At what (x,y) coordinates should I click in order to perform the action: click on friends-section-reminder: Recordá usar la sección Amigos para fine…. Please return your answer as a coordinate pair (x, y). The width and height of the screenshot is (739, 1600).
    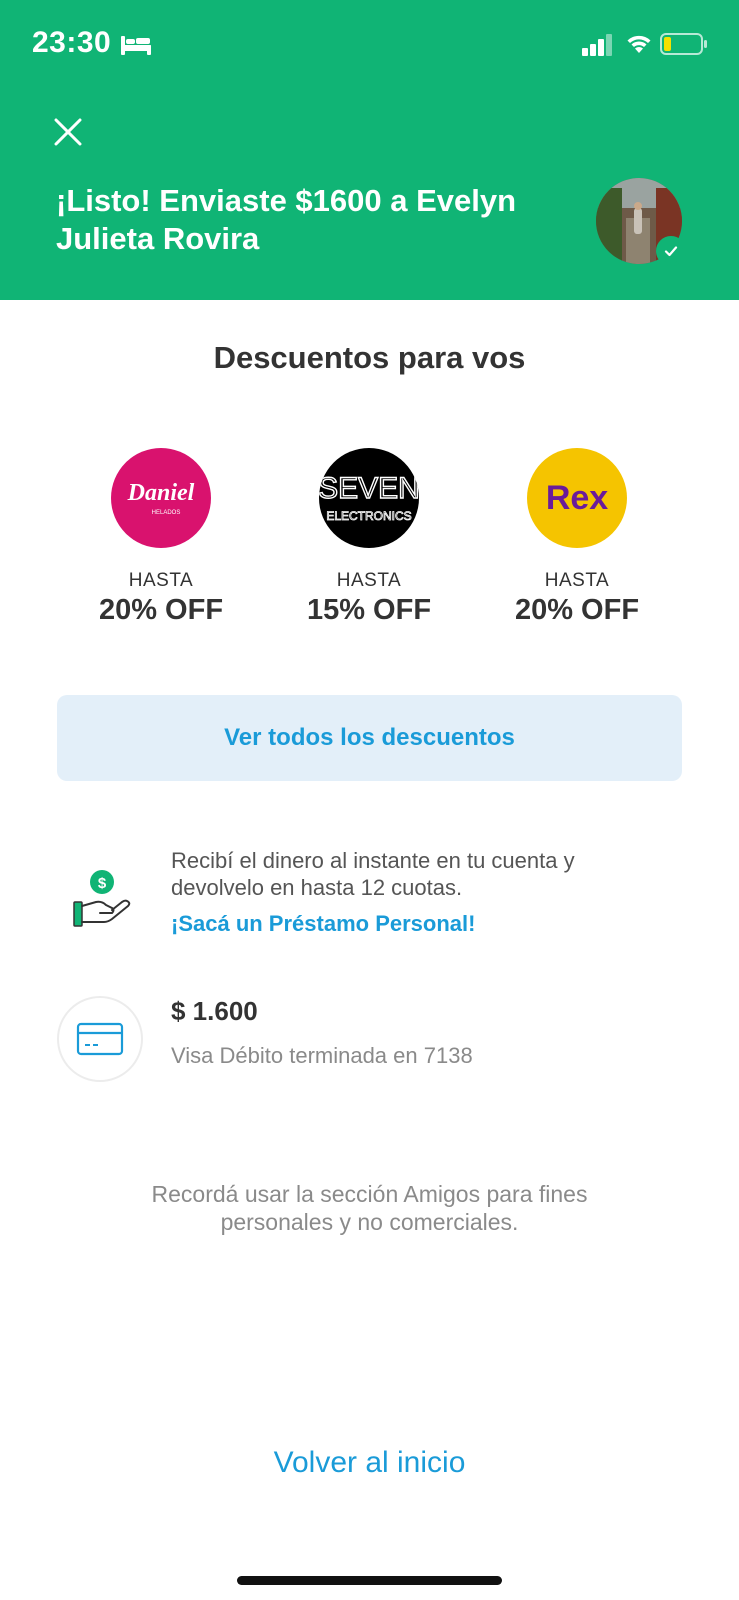
    Looking at the image, I should click on (369, 1208).